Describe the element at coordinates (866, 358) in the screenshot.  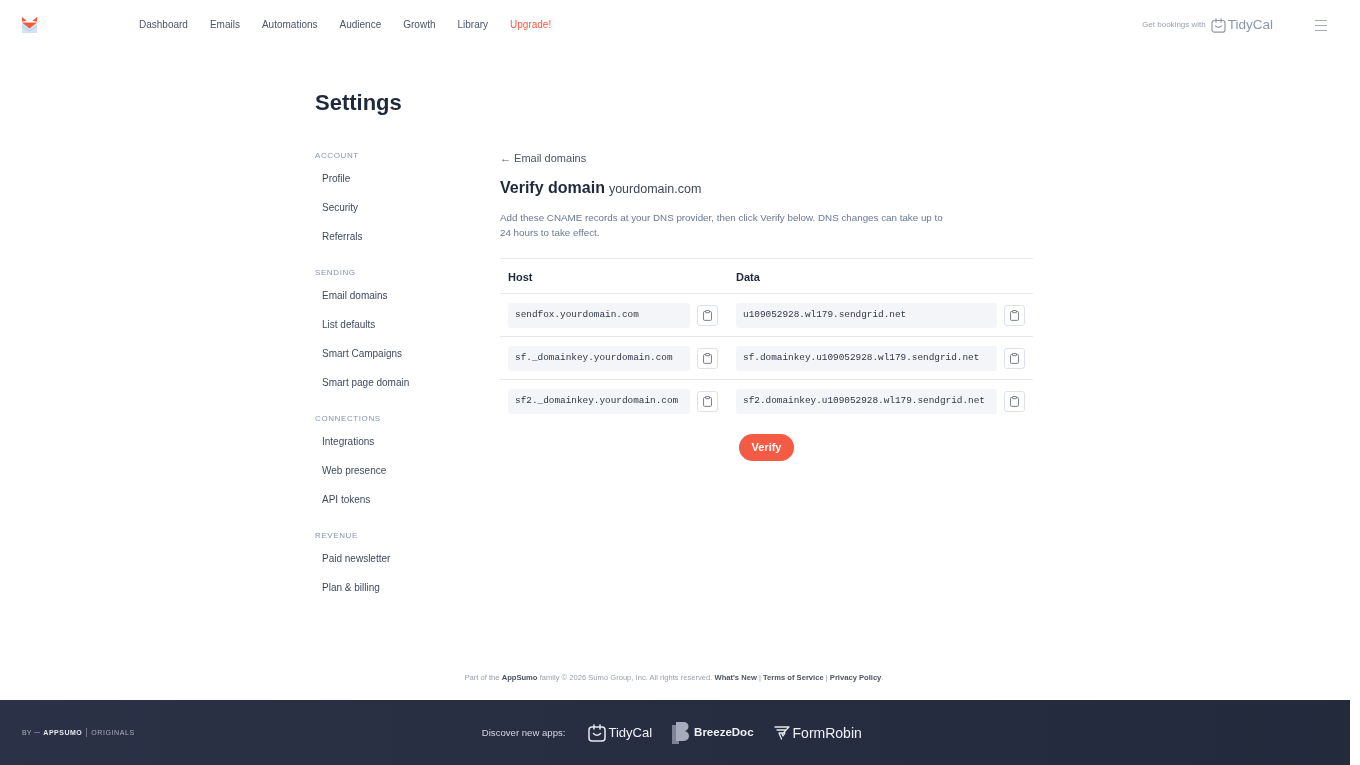
I see `record-field: sf.domainkey.u109052928.wl179.sendgrid.net` at that location.